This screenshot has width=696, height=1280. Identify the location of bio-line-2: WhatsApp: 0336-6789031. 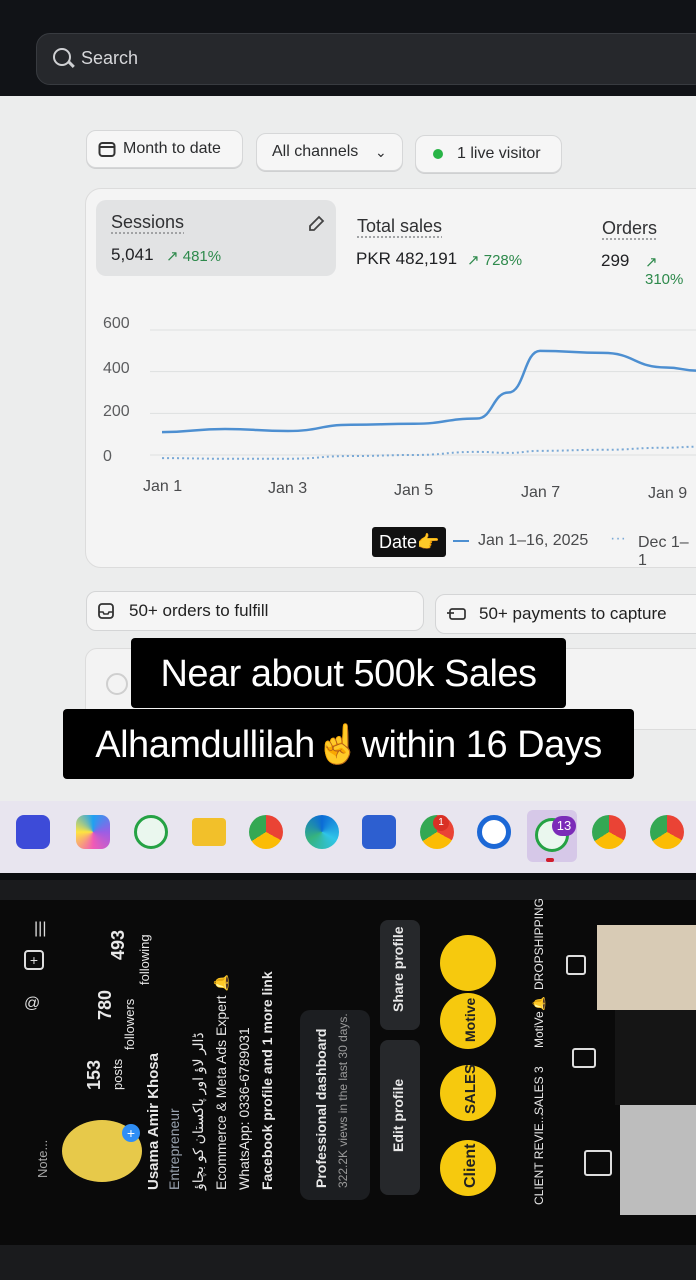
(244, 1108).